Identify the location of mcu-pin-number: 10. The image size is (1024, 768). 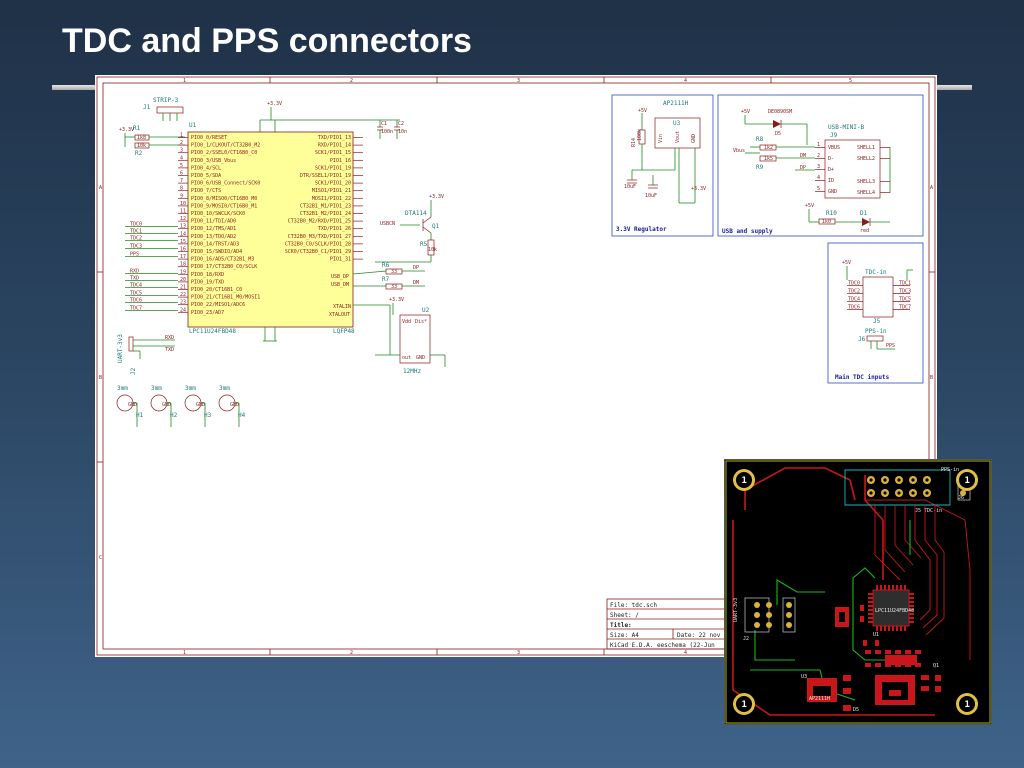
(183, 204).